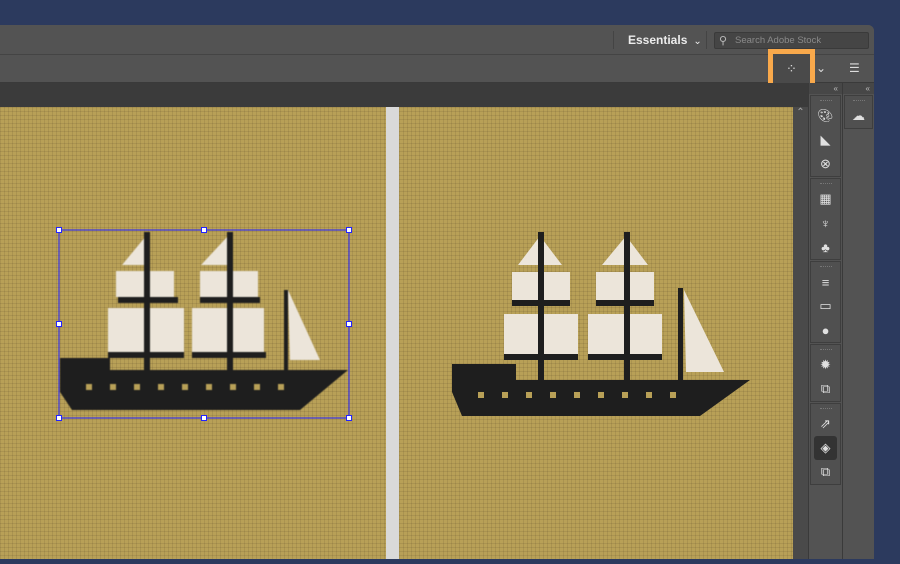 Image resolution: width=900 pixels, height=564 pixels. Describe the element at coordinates (821, 68) in the screenshot. I see `dropdown-icon: ⌄` at that location.